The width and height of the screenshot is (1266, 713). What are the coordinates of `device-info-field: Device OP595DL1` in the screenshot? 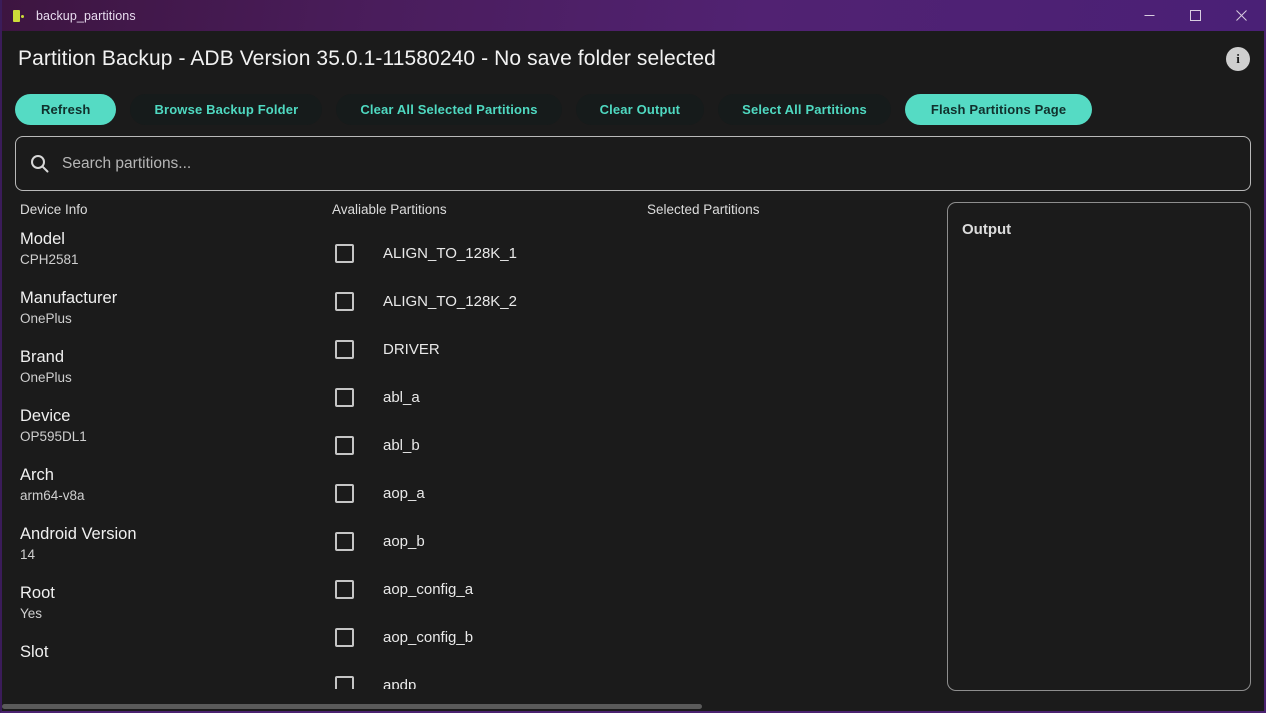 It's located at (176, 426).